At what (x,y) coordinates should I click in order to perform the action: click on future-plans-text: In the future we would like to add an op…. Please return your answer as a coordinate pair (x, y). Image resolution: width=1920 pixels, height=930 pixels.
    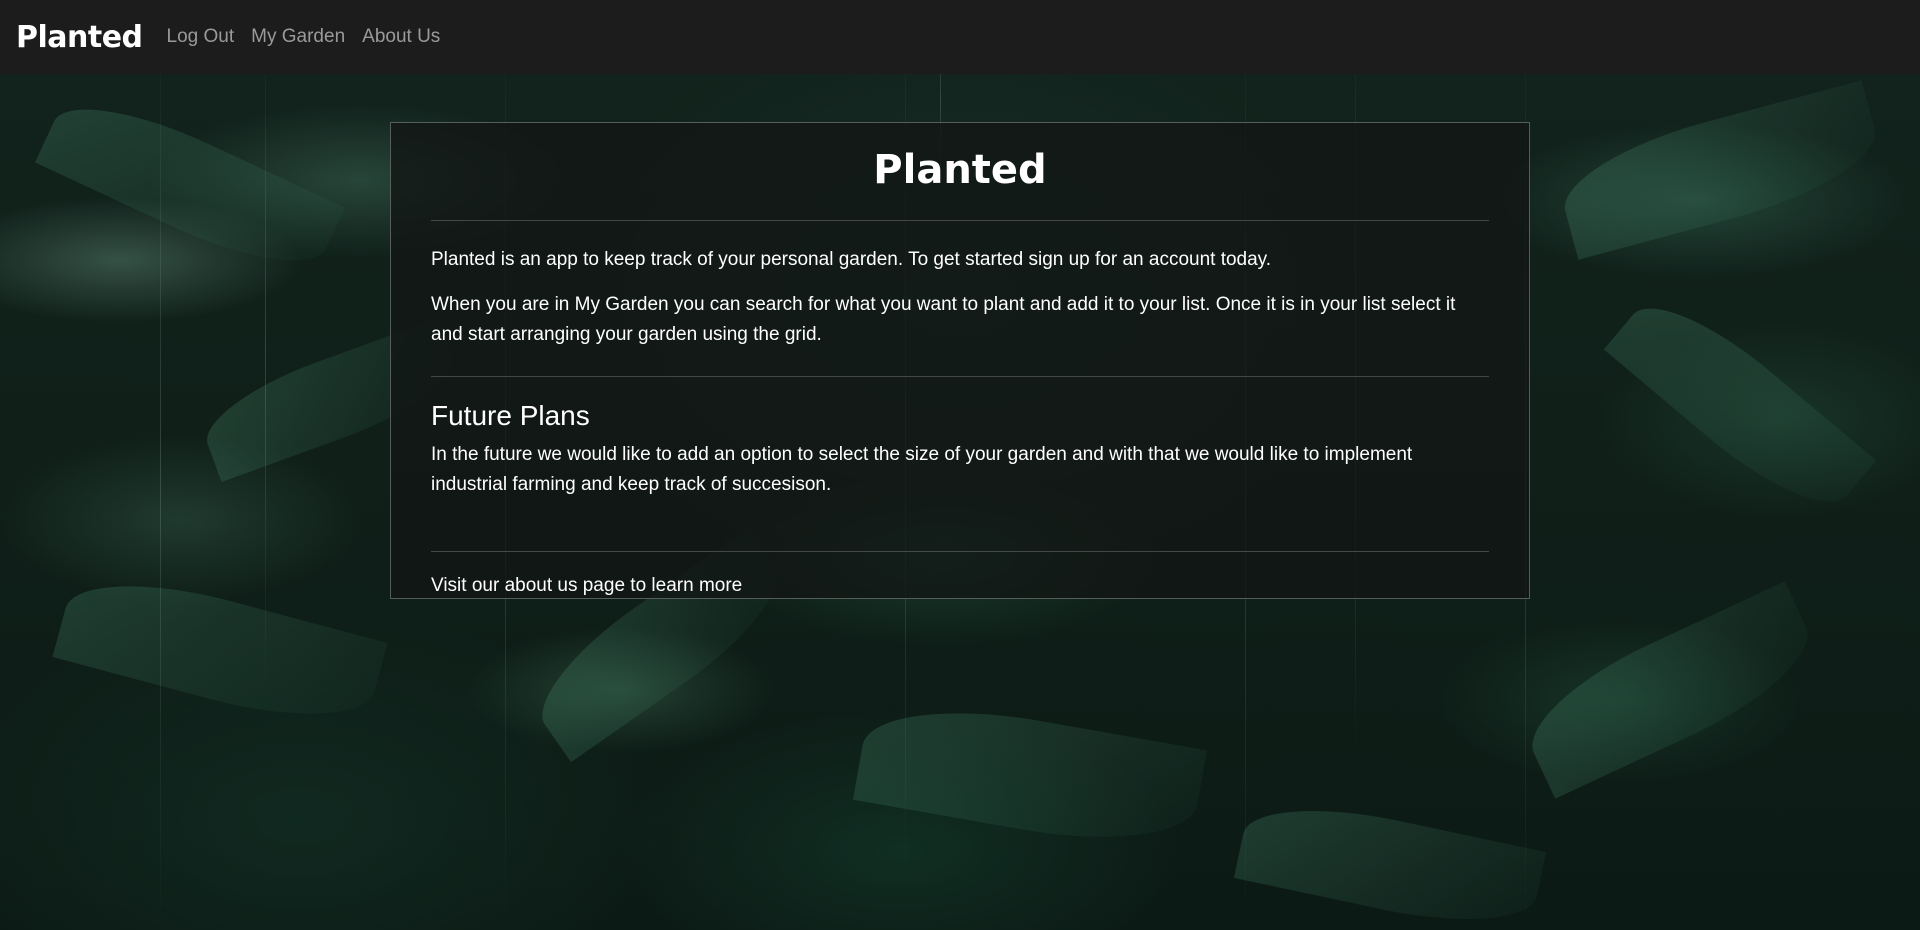
    Looking at the image, I should click on (922, 469).